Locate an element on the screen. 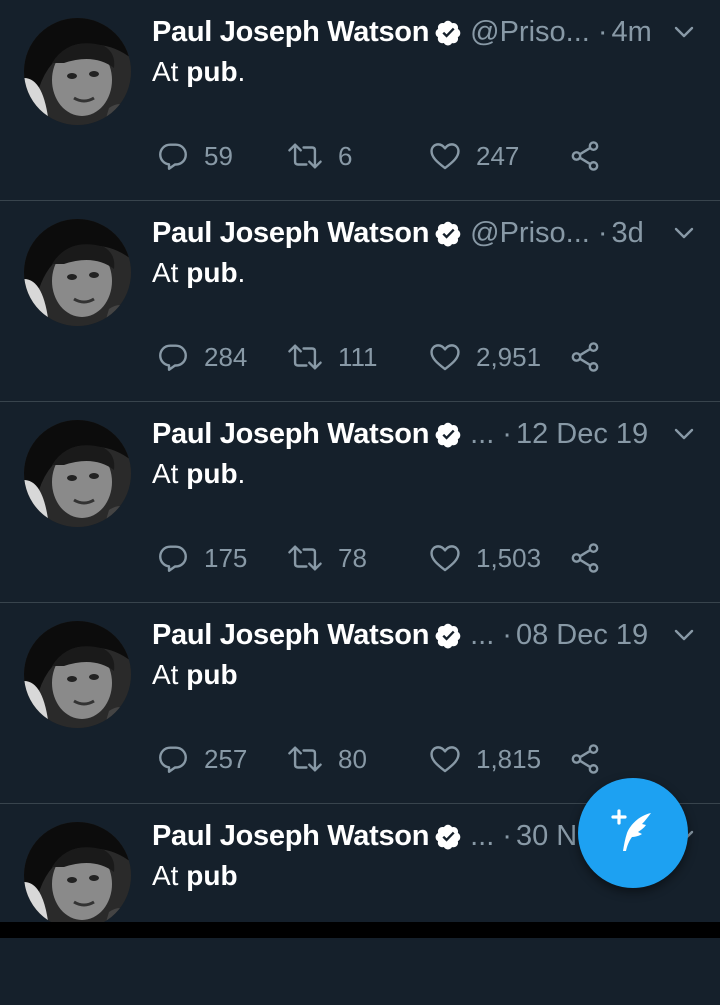 This screenshot has height=1005, width=720. tweet-actions: 257 80 1,815 is located at coordinates (379, 759).